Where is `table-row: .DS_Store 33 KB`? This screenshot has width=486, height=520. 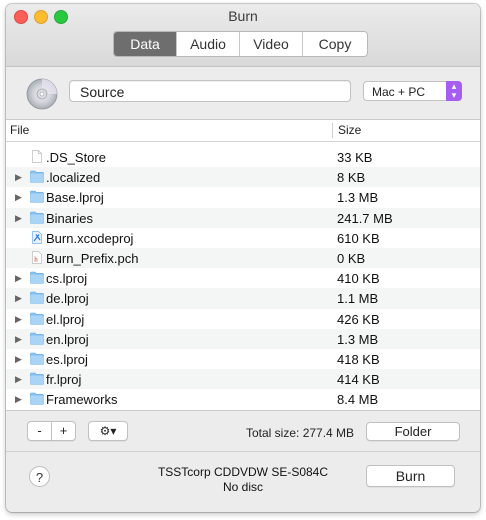 table-row: .DS_Store 33 KB is located at coordinates (243, 157).